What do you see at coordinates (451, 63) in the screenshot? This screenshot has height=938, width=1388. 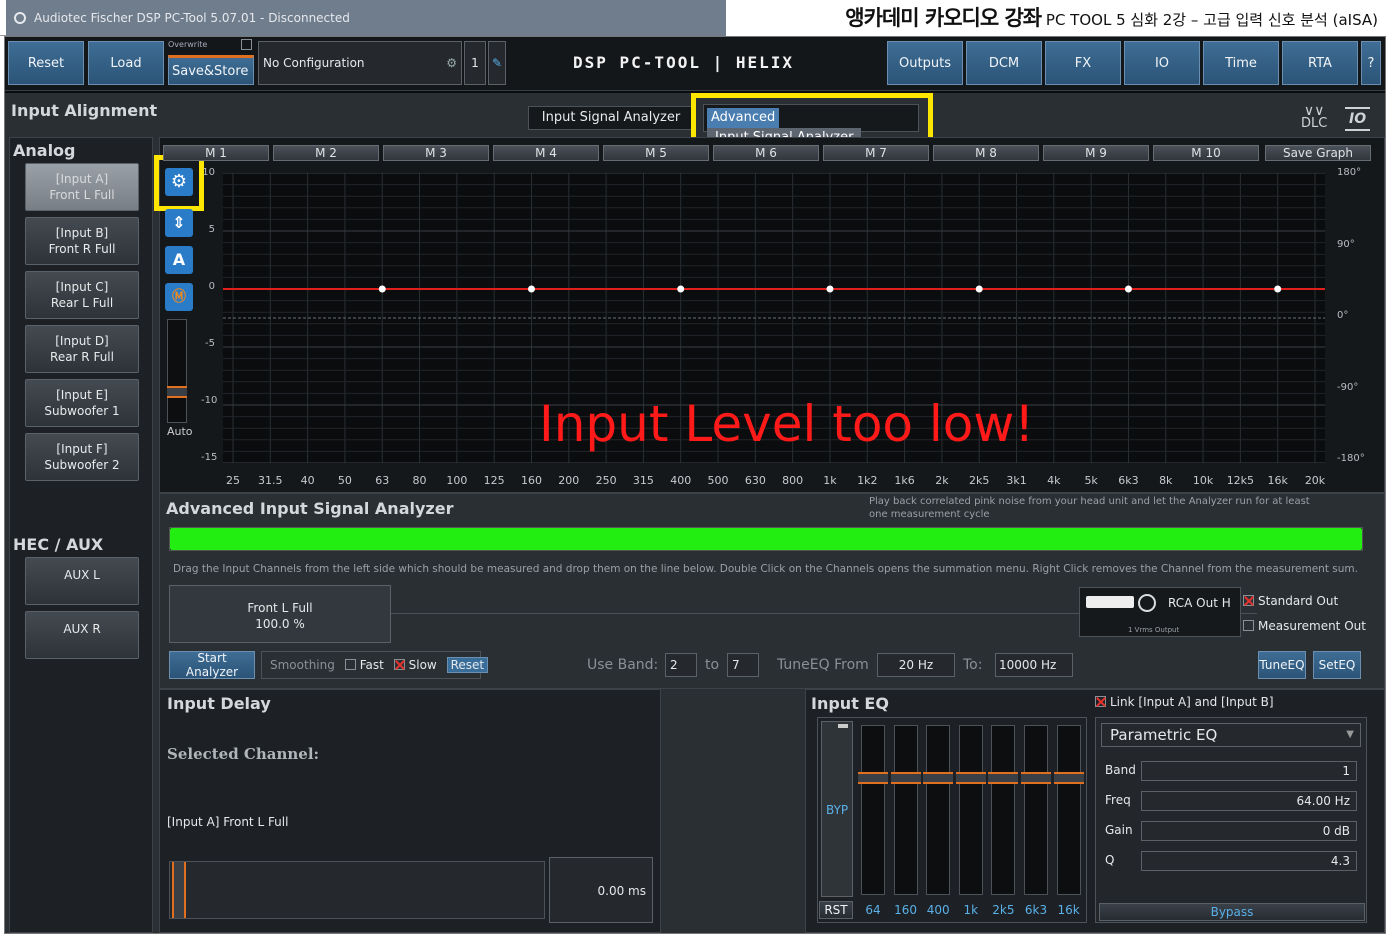 I see `config-settings-icon: ⚙` at bounding box center [451, 63].